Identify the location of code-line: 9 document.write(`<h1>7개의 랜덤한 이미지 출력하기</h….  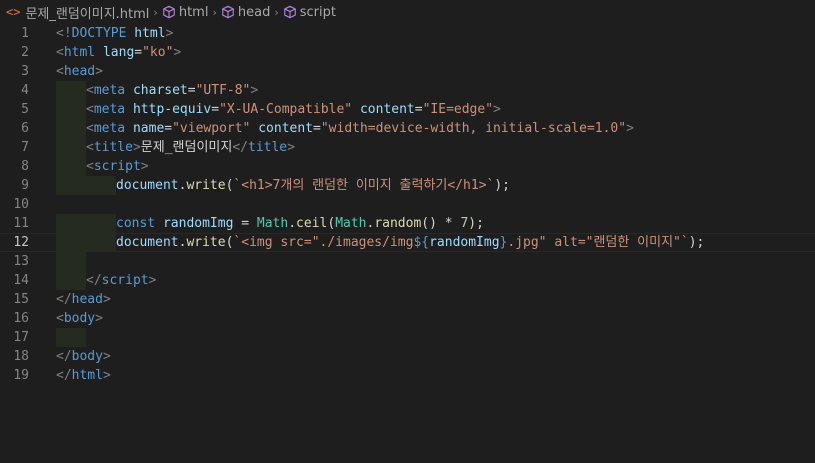
(407, 185).